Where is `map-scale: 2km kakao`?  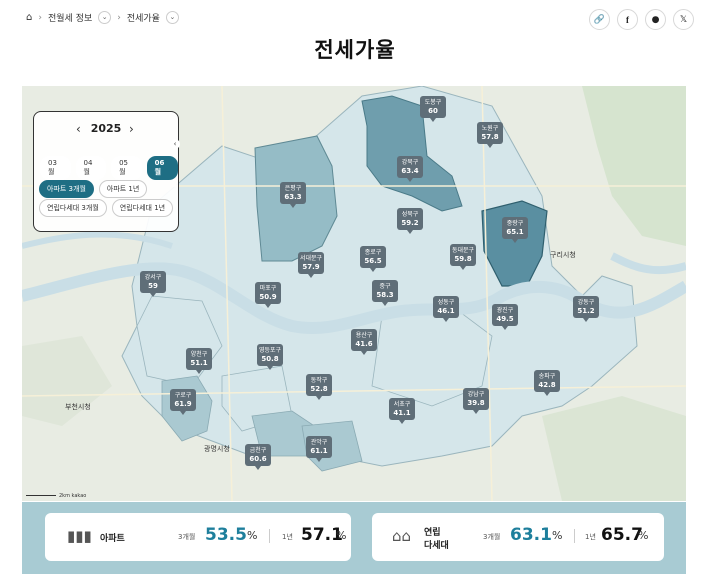
map-scale: 2km kakao is located at coordinates (56, 496).